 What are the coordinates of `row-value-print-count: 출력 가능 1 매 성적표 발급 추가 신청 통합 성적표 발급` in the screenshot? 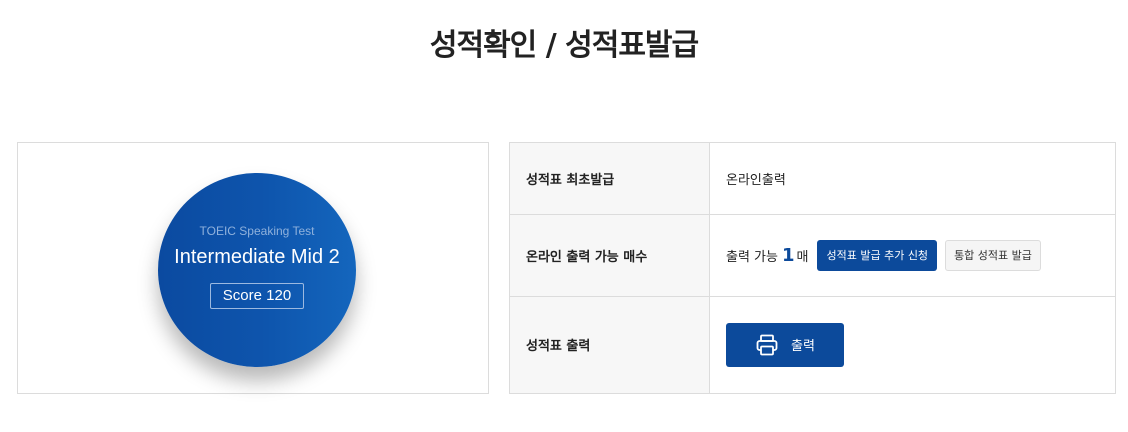 It's located at (912, 255).